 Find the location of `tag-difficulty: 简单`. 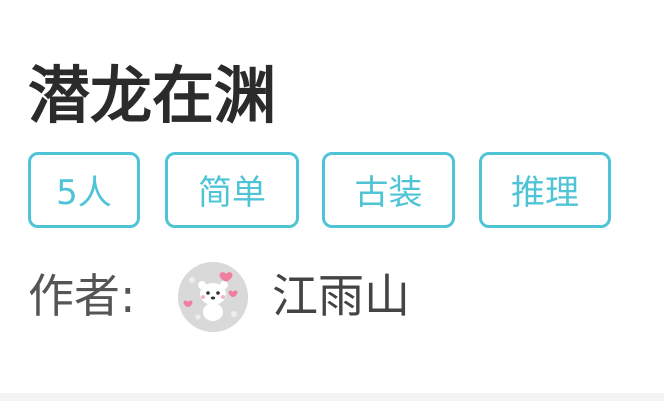

tag-difficulty: 简单 is located at coordinates (232, 190).